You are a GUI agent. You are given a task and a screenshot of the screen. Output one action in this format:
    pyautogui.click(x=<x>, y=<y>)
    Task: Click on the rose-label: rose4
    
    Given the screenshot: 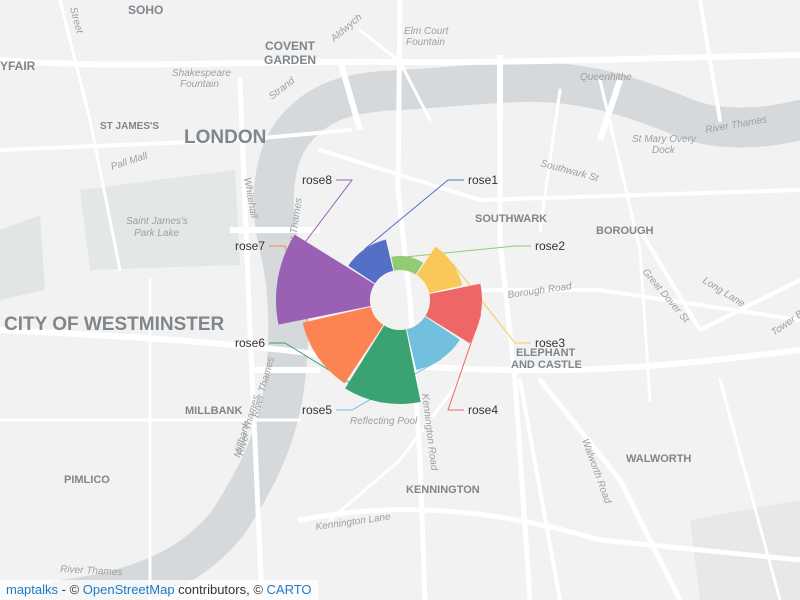 What is the action you would take?
    pyautogui.click(x=483, y=410)
    